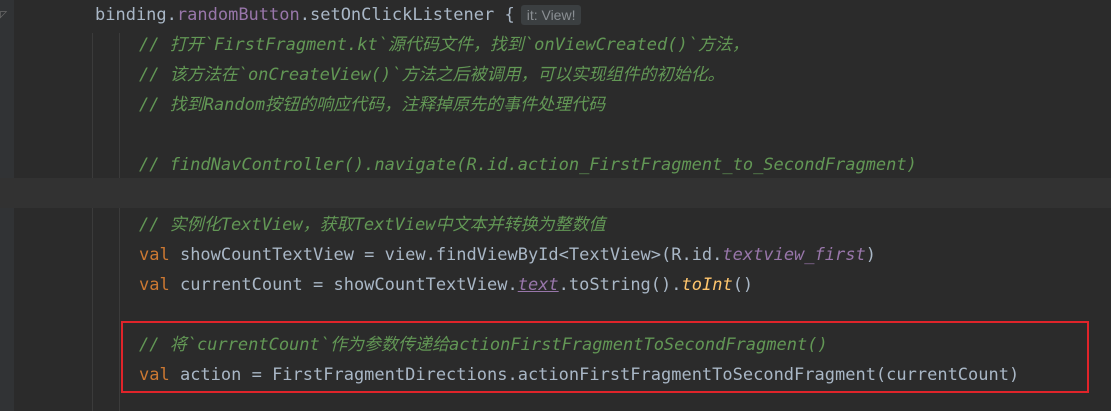 This screenshot has height=411, width=1111. What do you see at coordinates (238, 15) in the screenshot?
I see `code-token: randomButton` at bounding box center [238, 15].